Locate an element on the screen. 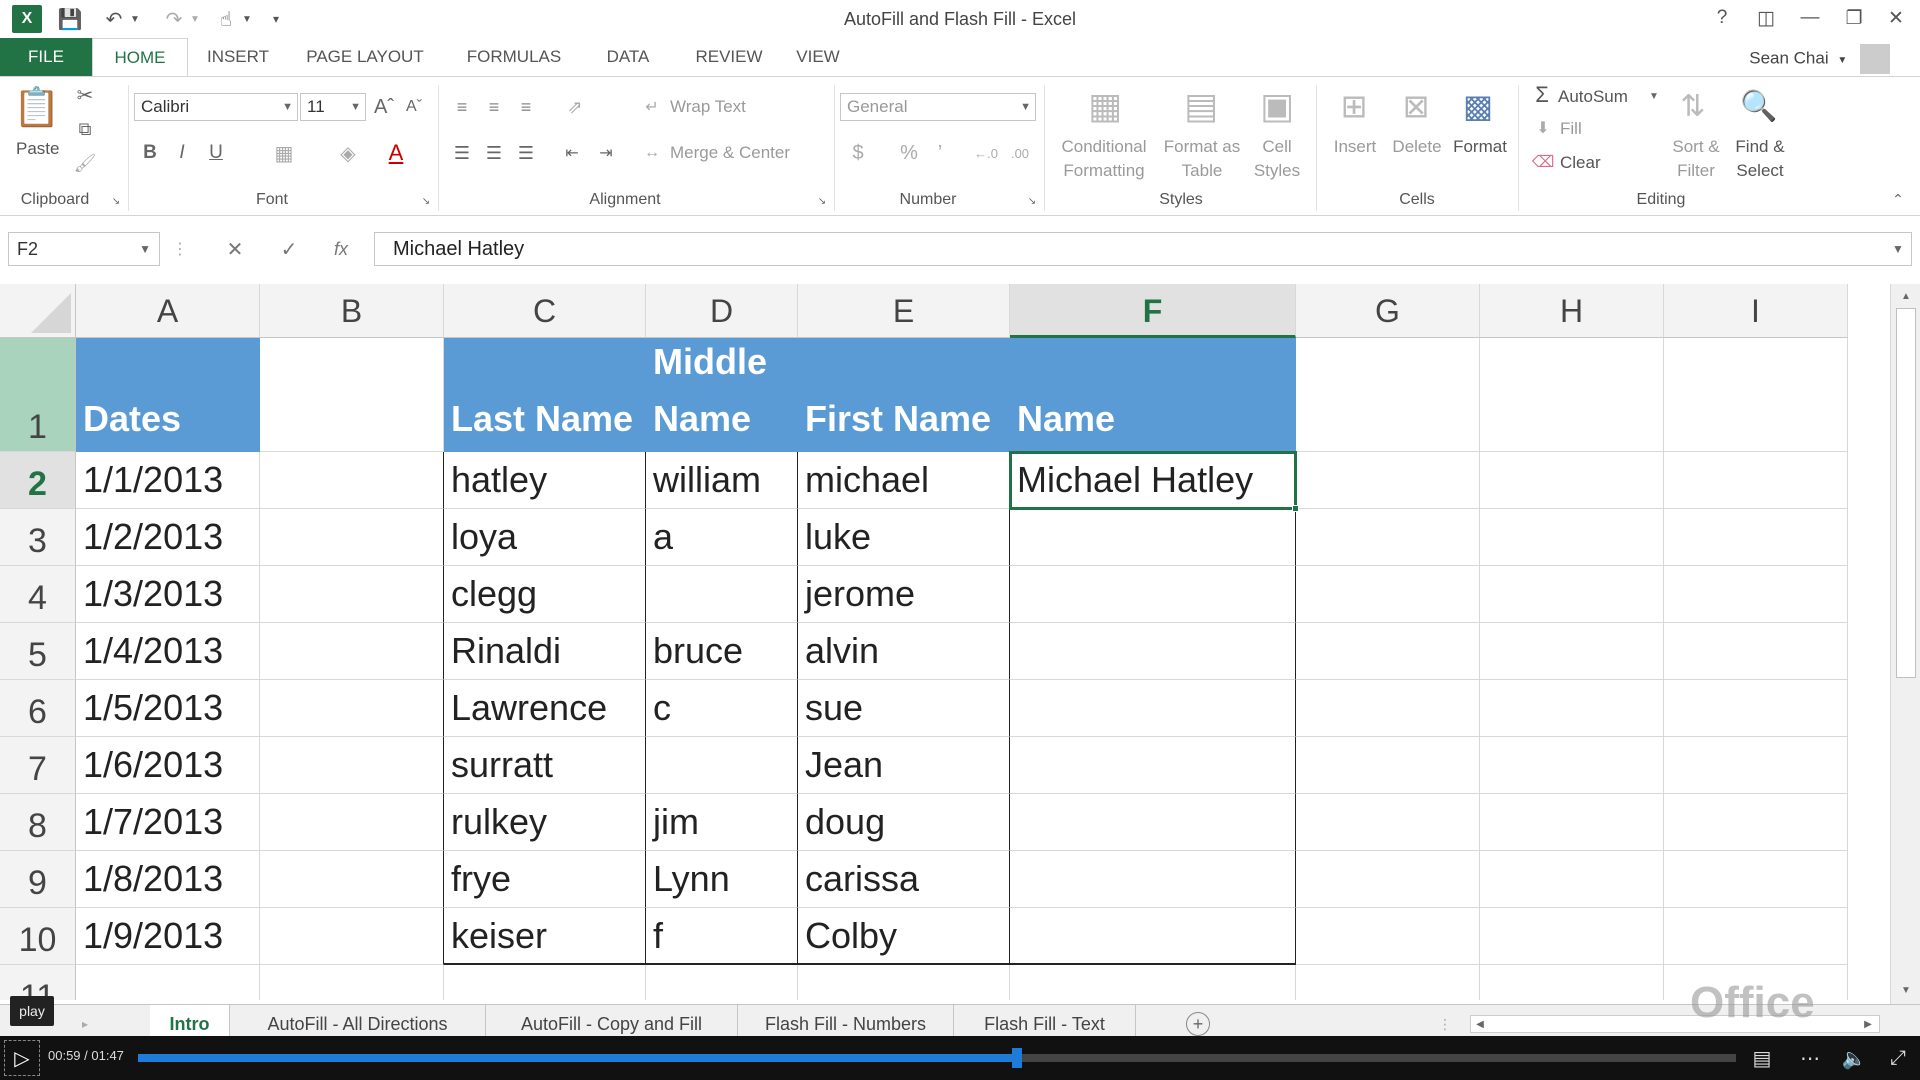 The height and width of the screenshot is (1080, 1920). row-header-7: 7 is located at coordinates (38, 765).